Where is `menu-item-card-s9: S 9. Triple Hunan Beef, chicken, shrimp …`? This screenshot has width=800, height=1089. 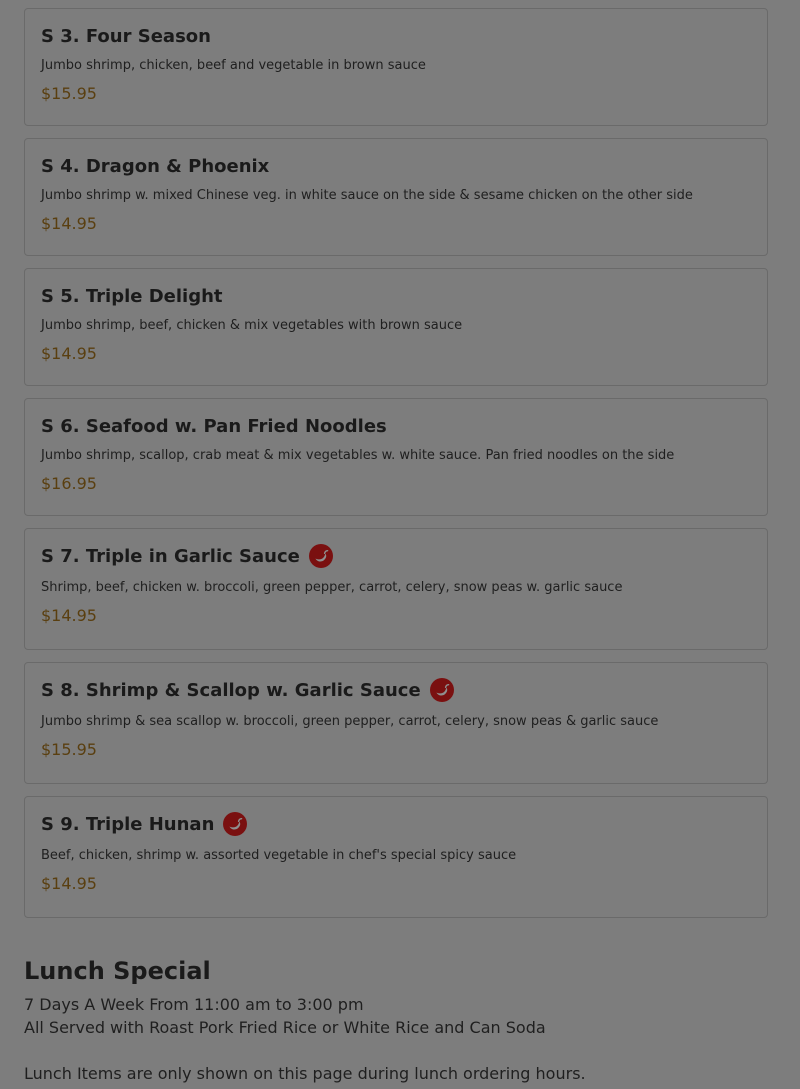 menu-item-card-s9: S 9. Triple Hunan Beef, chicken, shrimp … is located at coordinates (396, 857).